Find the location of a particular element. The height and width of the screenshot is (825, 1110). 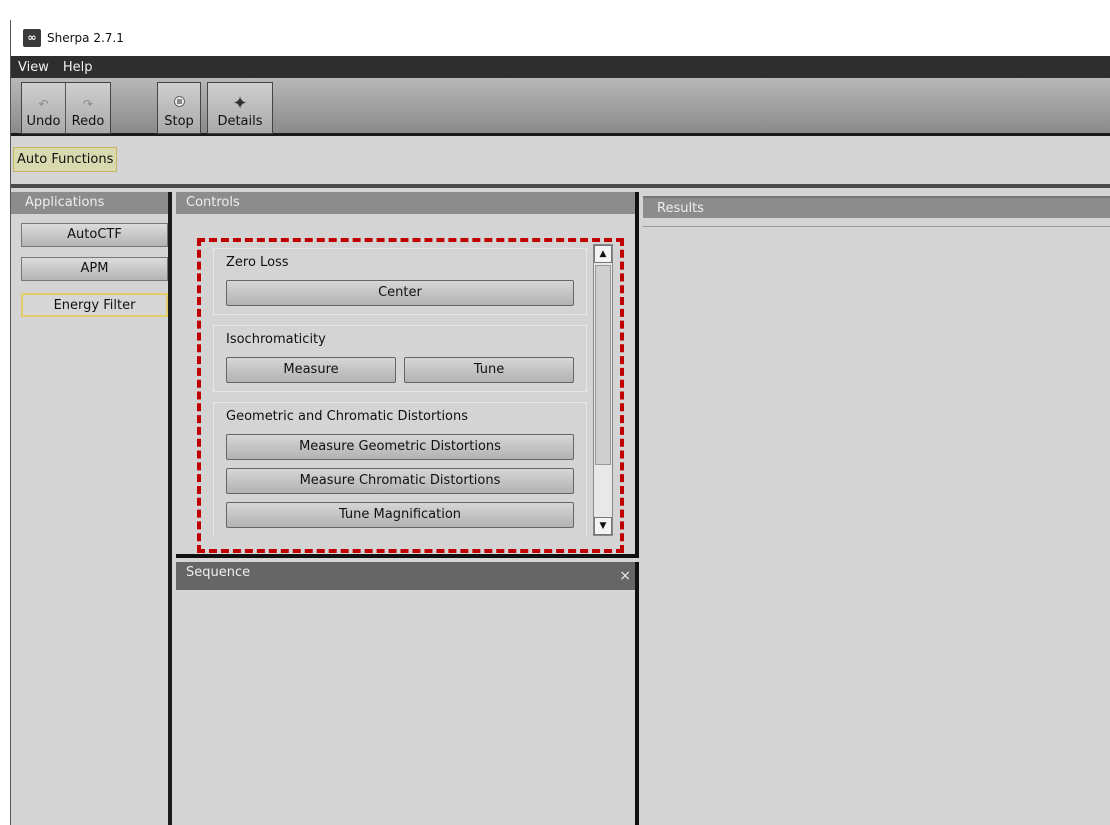

sherpa-app-icon: ∞ is located at coordinates (32, 38).